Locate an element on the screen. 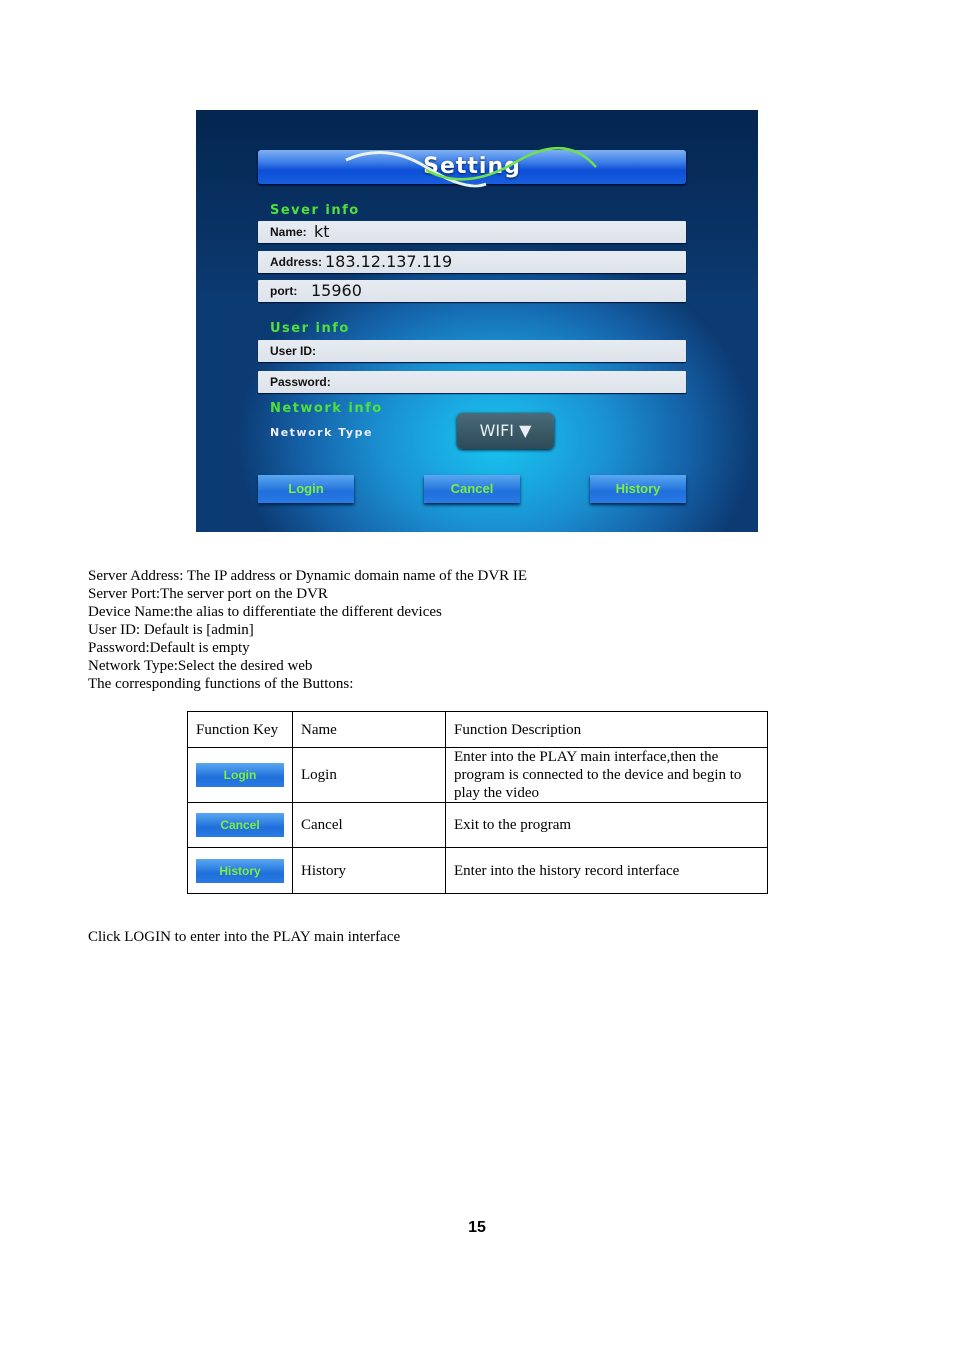 The image size is (954, 1351). key-cell: History is located at coordinates (240, 870).